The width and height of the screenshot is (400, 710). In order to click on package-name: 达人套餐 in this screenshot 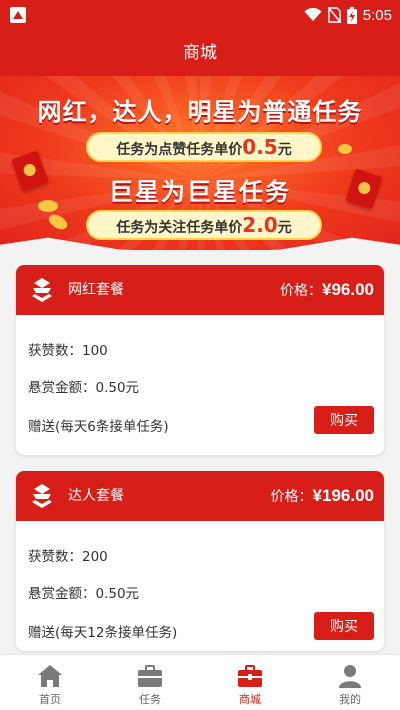, I will do `click(96, 496)`.